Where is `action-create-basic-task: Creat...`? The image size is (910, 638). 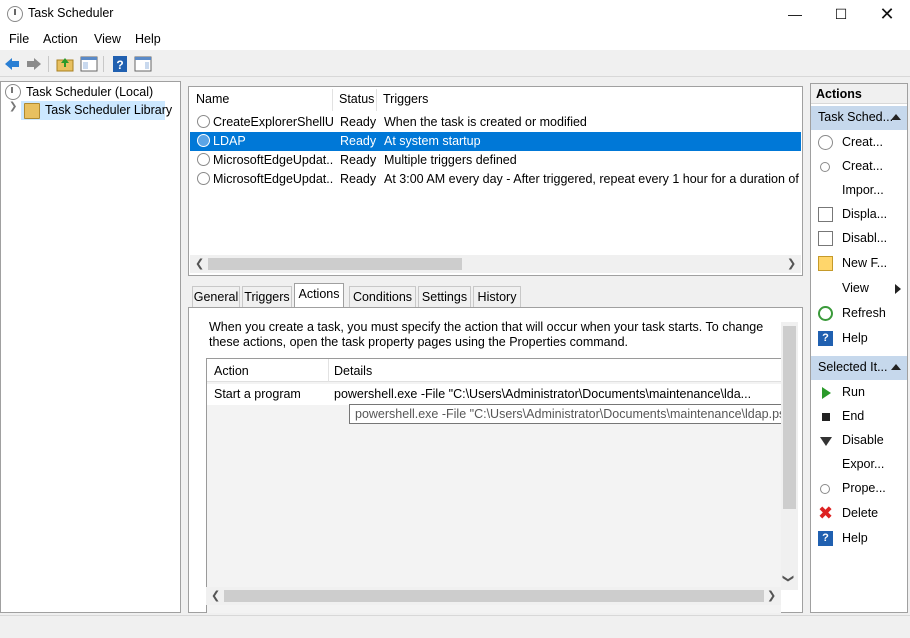
action-create-basic-task: Creat... is located at coordinates (859, 143).